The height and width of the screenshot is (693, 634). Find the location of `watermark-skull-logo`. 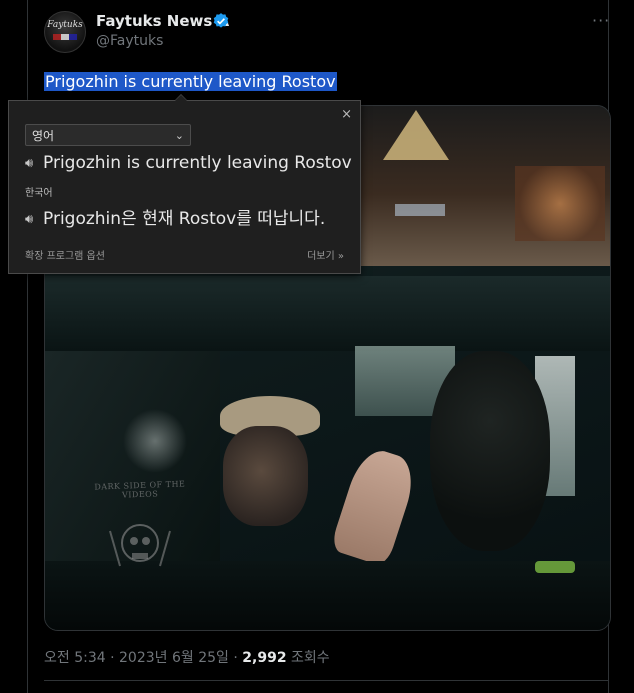

watermark-skull-logo is located at coordinates (140, 545).